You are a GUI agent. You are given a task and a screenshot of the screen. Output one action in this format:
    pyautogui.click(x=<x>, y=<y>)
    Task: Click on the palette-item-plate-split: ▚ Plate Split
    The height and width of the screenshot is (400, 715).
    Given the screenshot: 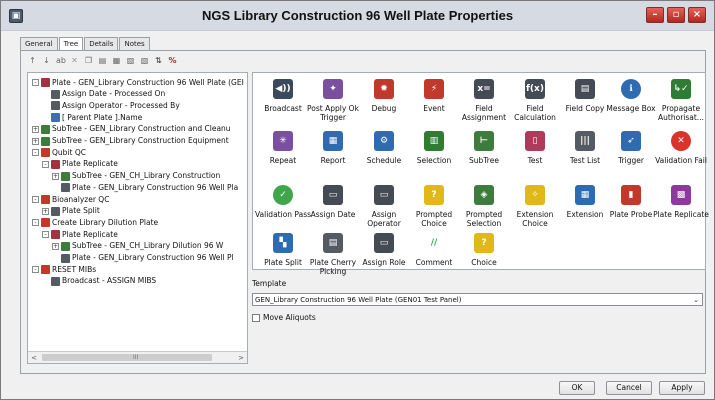 What is the action you would take?
    pyautogui.click(x=283, y=249)
    